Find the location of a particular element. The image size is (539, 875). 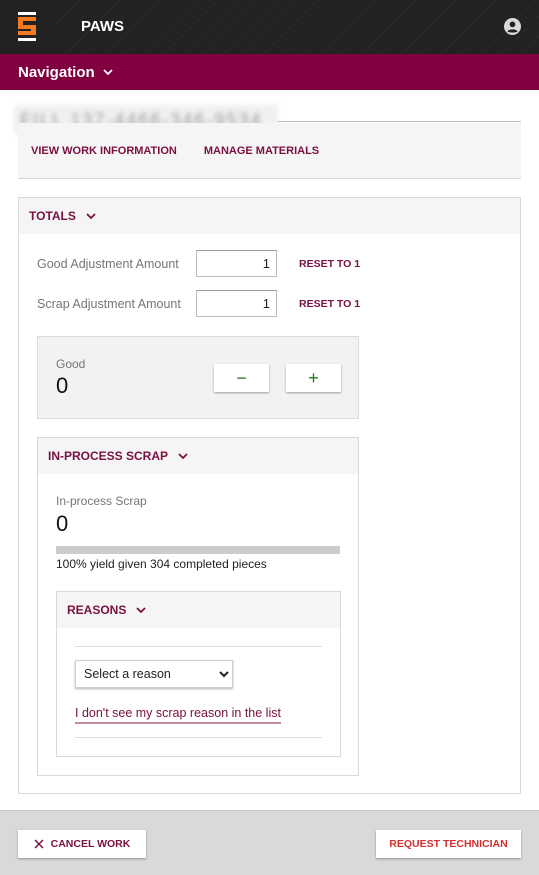

s-logo-icon is located at coordinates (26, 26).